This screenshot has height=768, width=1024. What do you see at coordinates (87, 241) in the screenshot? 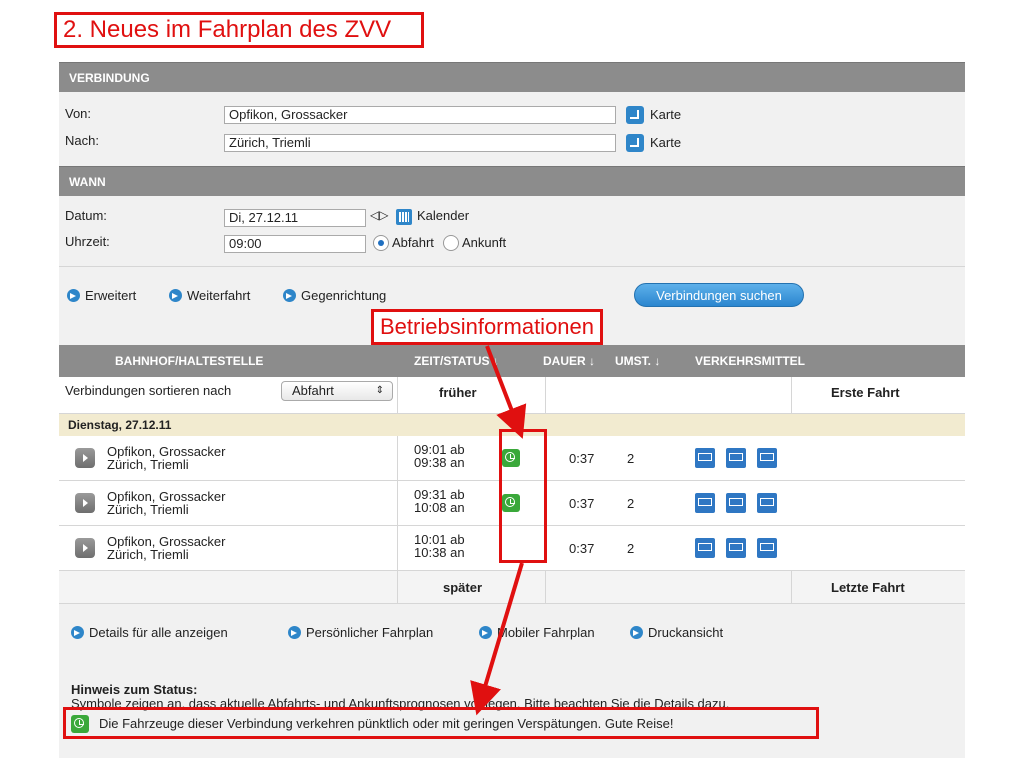
I see `uhrzeit-label: Uhrzeit:` at bounding box center [87, 241].